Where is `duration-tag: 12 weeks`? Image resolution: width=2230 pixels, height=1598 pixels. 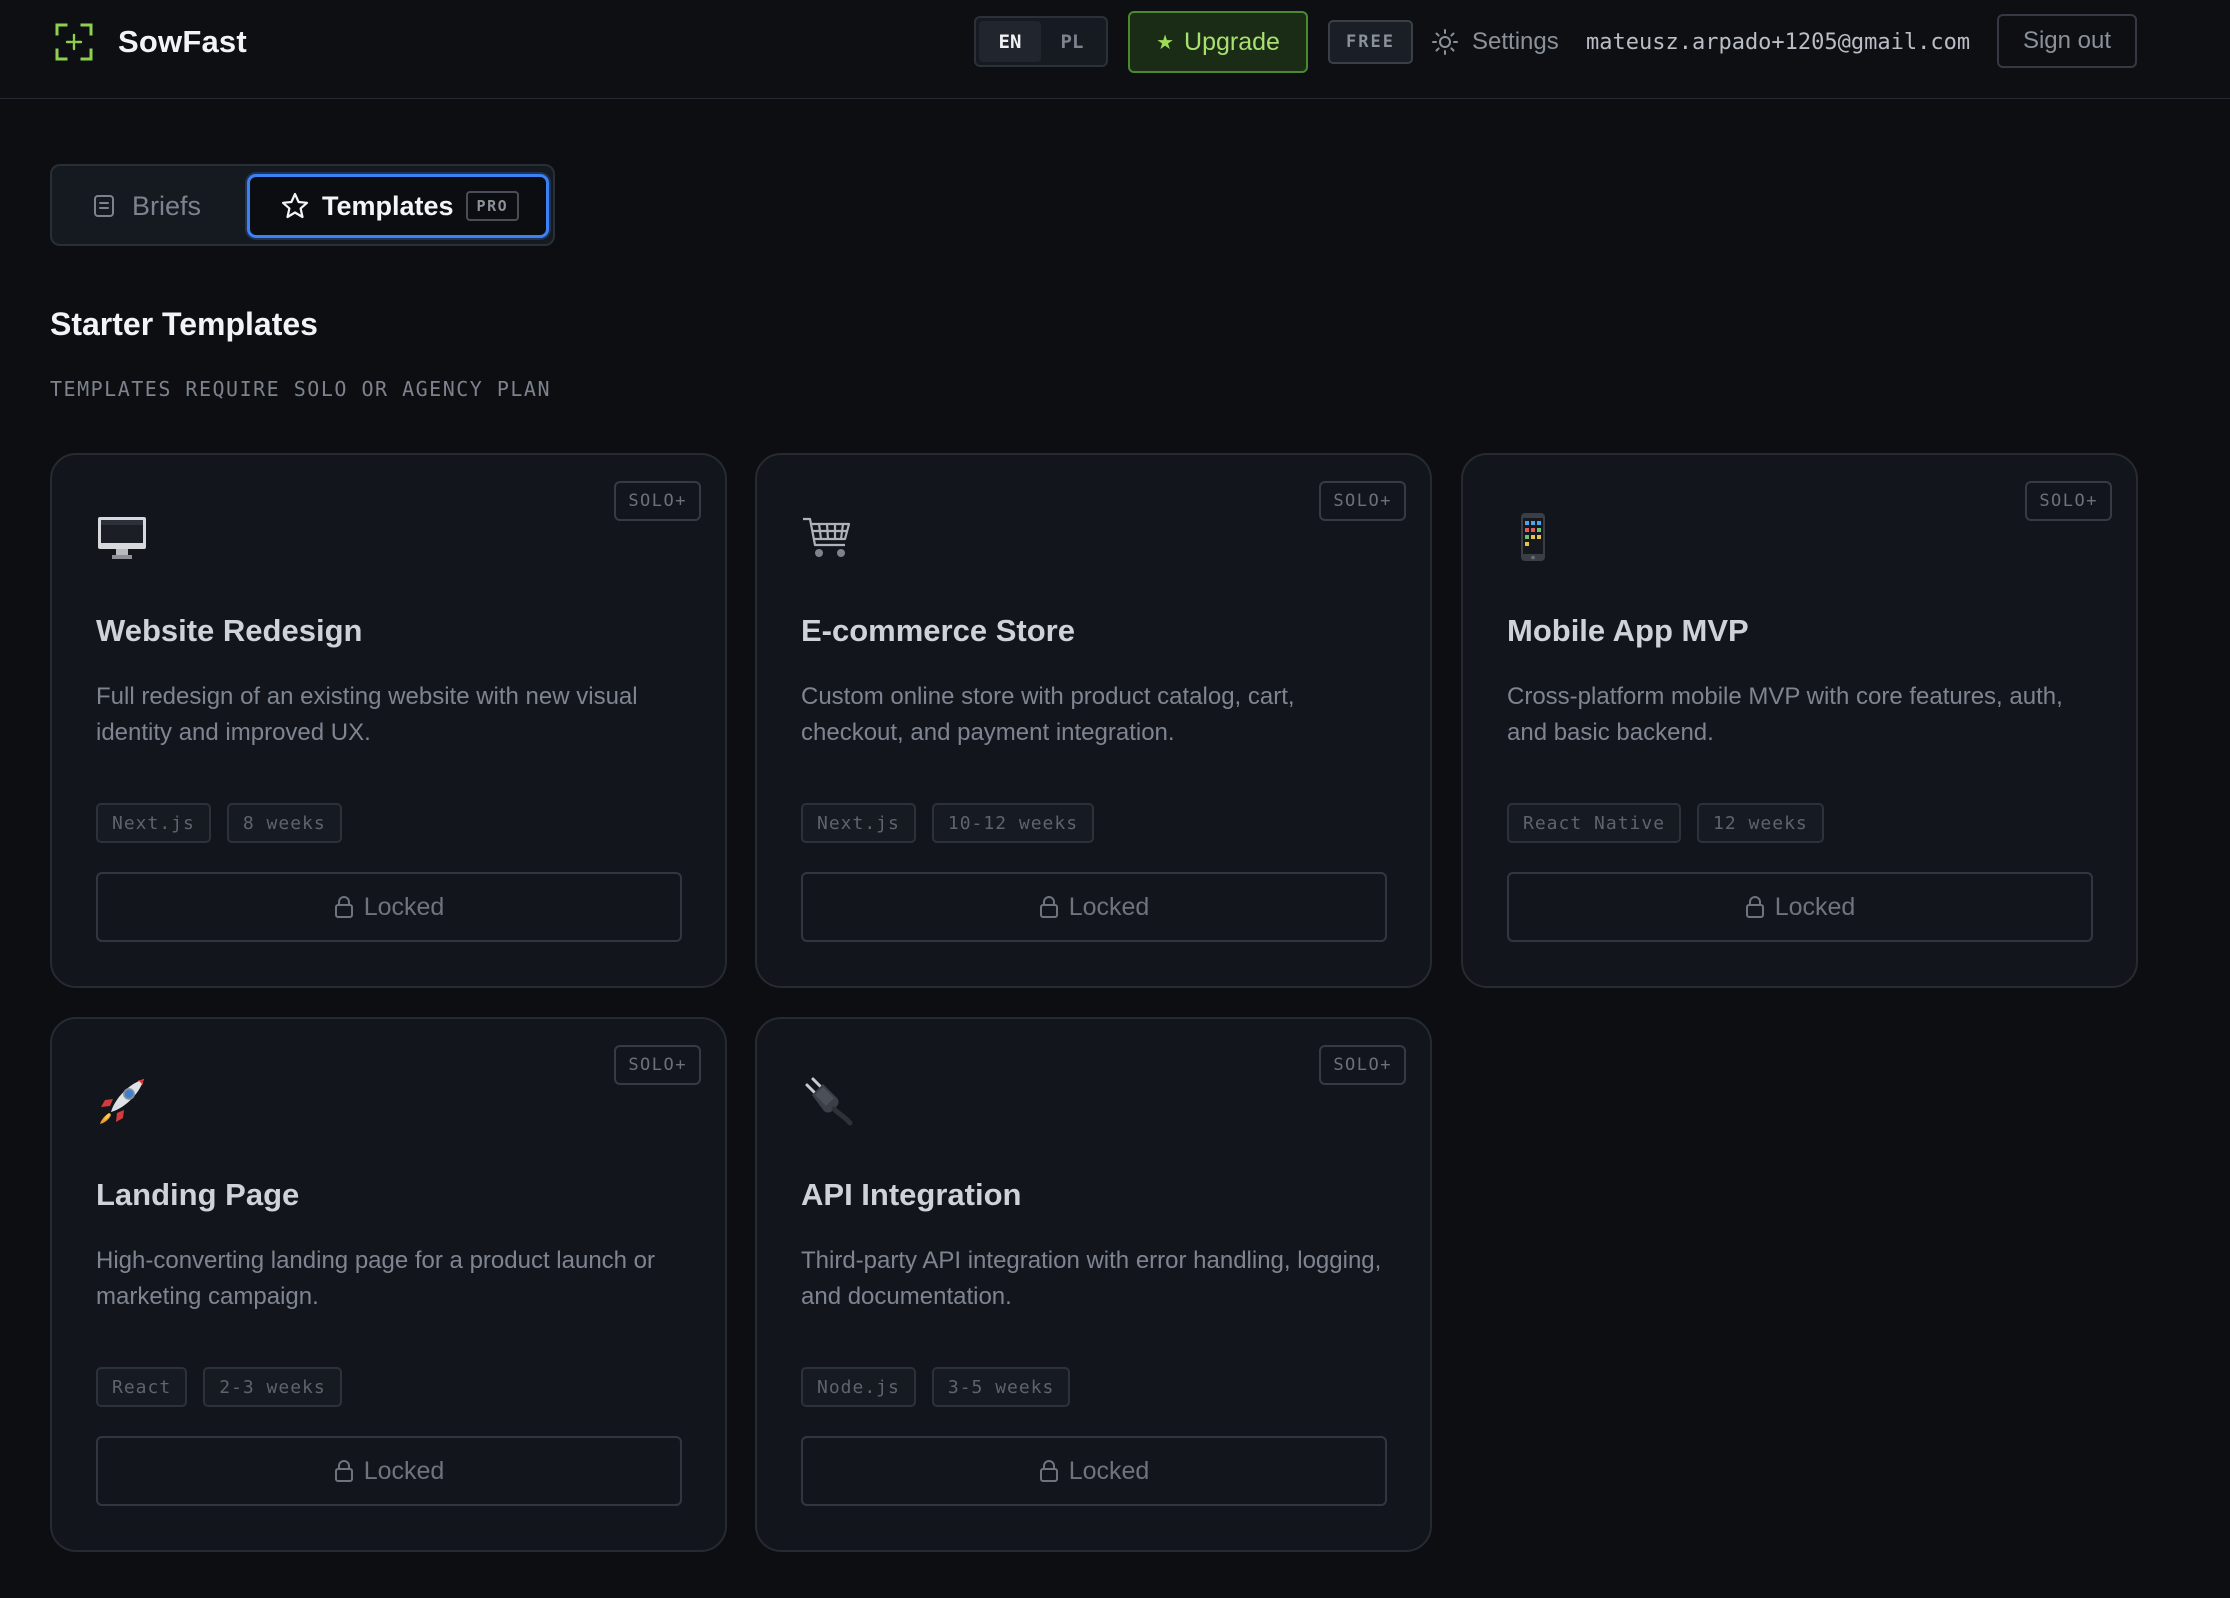
duration-tag: 12 weeks is located at coordinates (1760, 823).